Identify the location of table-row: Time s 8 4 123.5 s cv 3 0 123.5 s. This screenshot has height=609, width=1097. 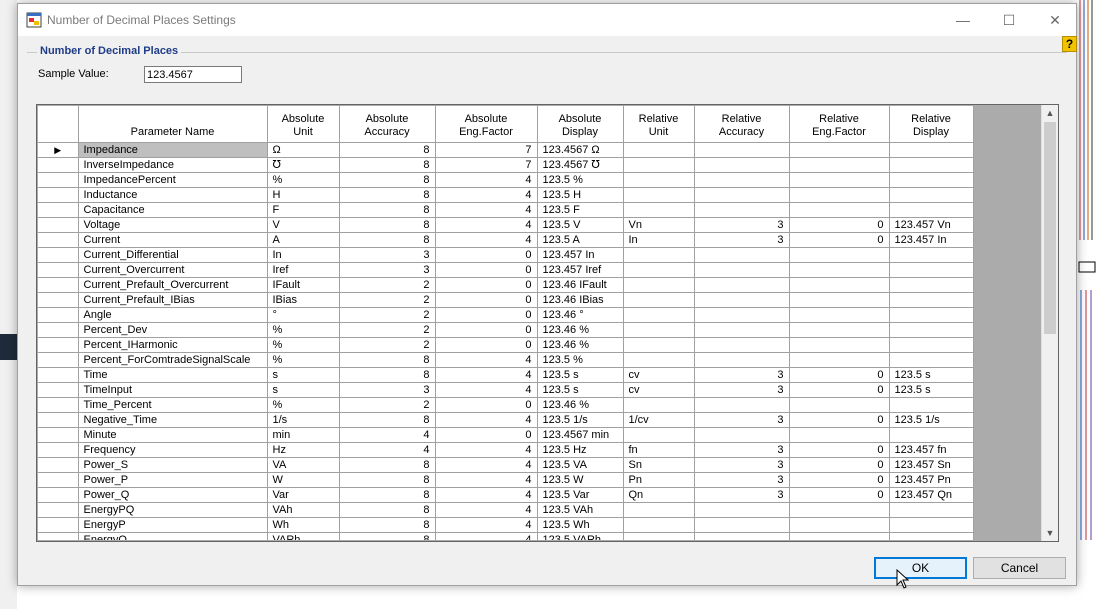
(506, 375).